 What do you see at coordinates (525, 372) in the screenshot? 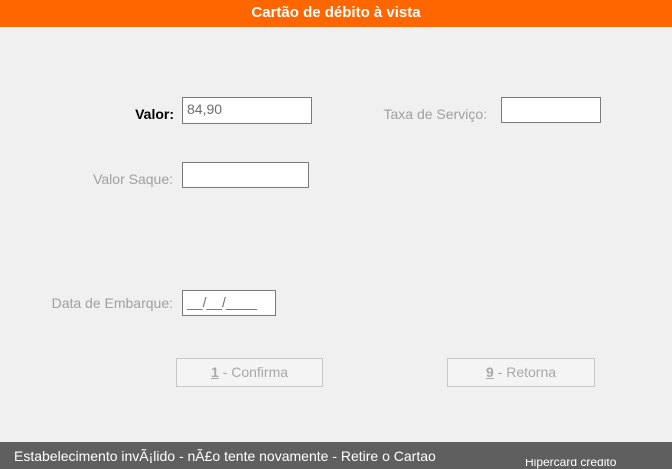
I see `retorna-button-label: - Retorna` at bounding box center [525, 372].